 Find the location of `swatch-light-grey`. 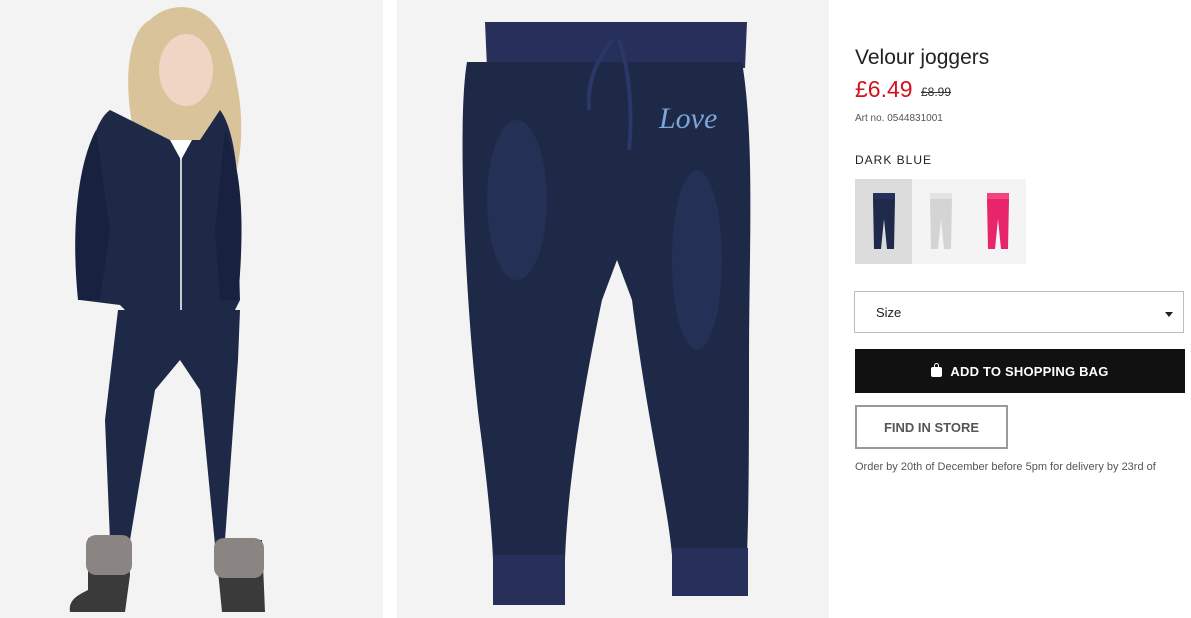

swatch-light-grey is located at coordinates (940, 221).